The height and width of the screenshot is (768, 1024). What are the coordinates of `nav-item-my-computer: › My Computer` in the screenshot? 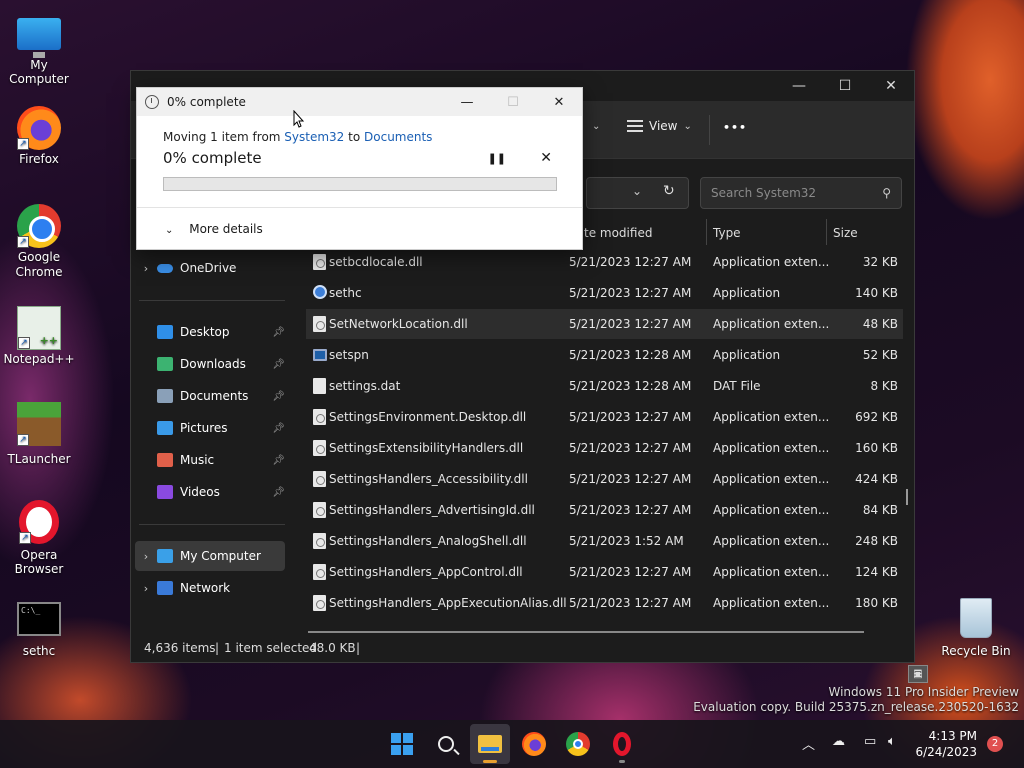 It's located at (210, 556).